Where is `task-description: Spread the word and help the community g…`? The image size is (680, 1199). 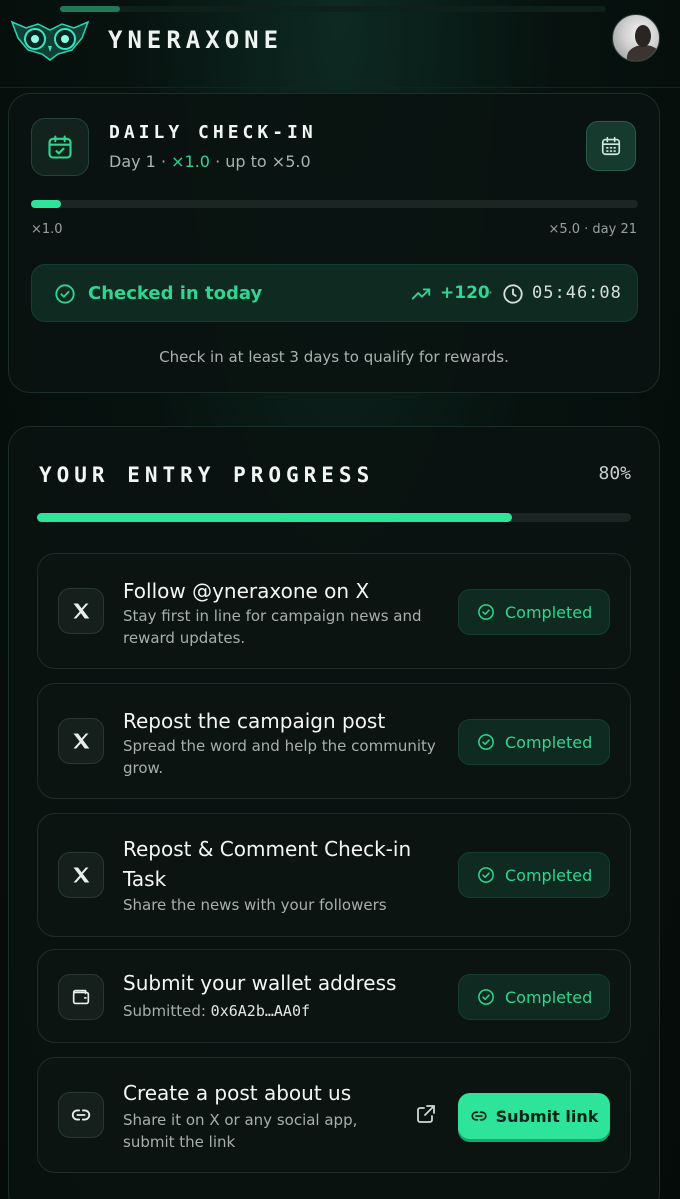
task-description: Spread the word and help the community g… is located at coordinates (279, 757).